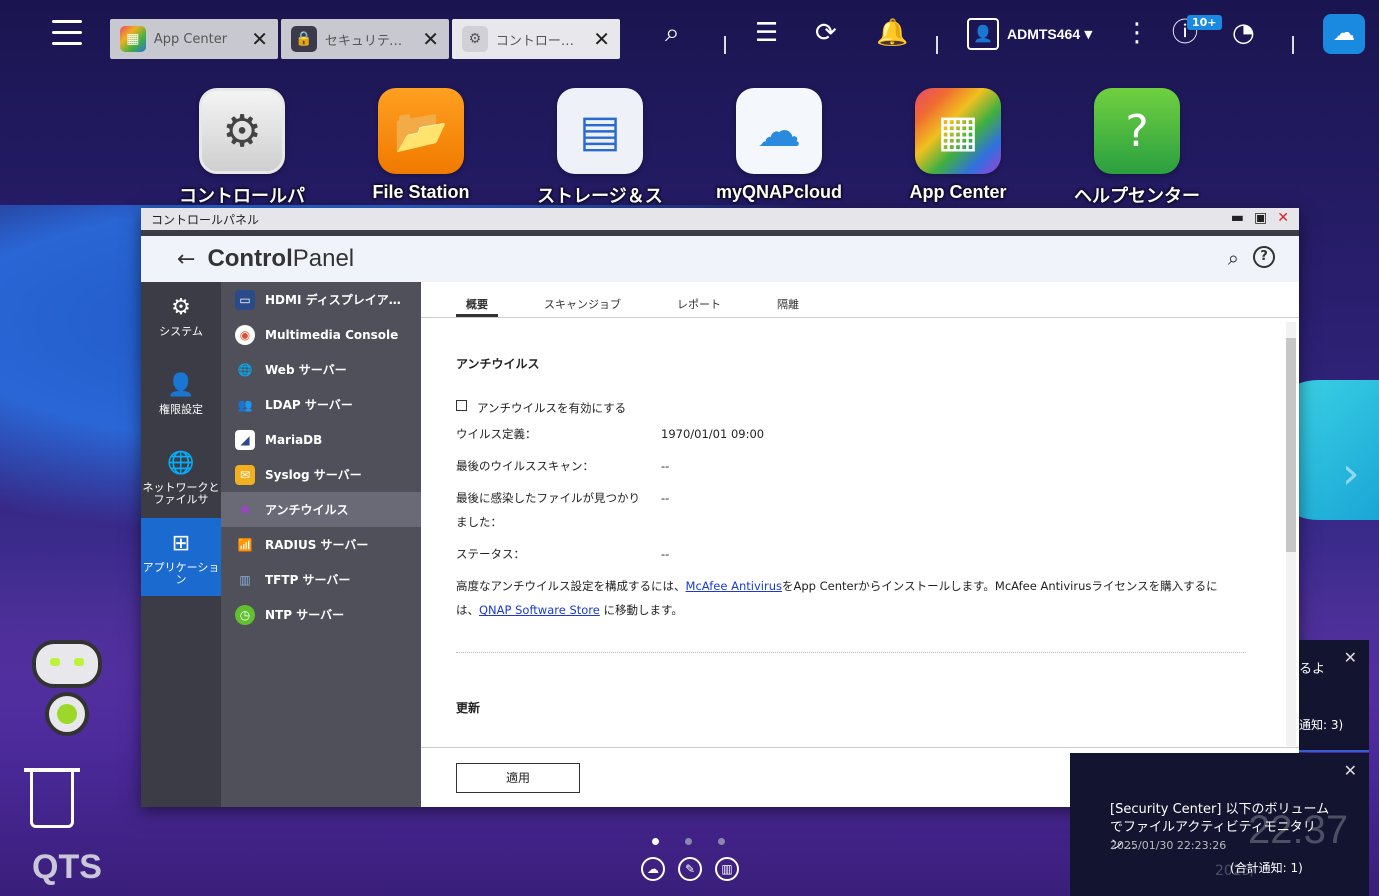 The height and width of the screenshot is (896, 1379). I want to click on security-icon: 🔒, so click(304, 39).